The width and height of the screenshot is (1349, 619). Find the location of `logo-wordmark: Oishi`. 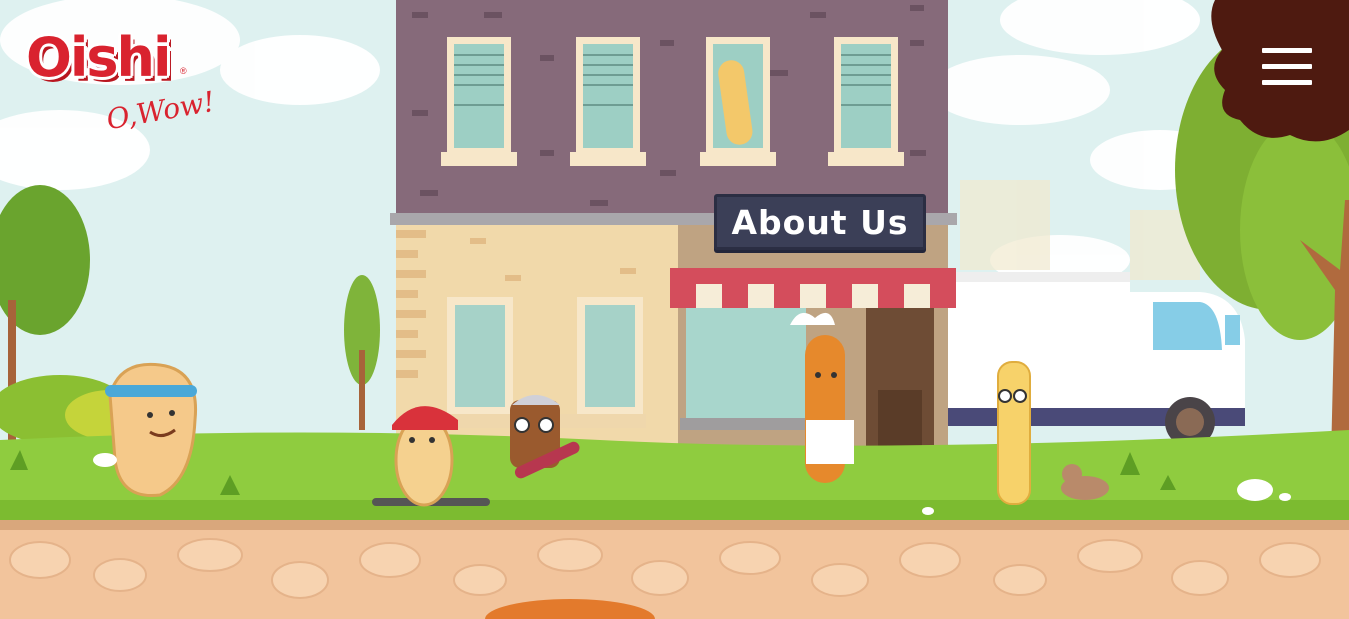

logo-wordmark: Oishi is located at coordinates (99, 57).